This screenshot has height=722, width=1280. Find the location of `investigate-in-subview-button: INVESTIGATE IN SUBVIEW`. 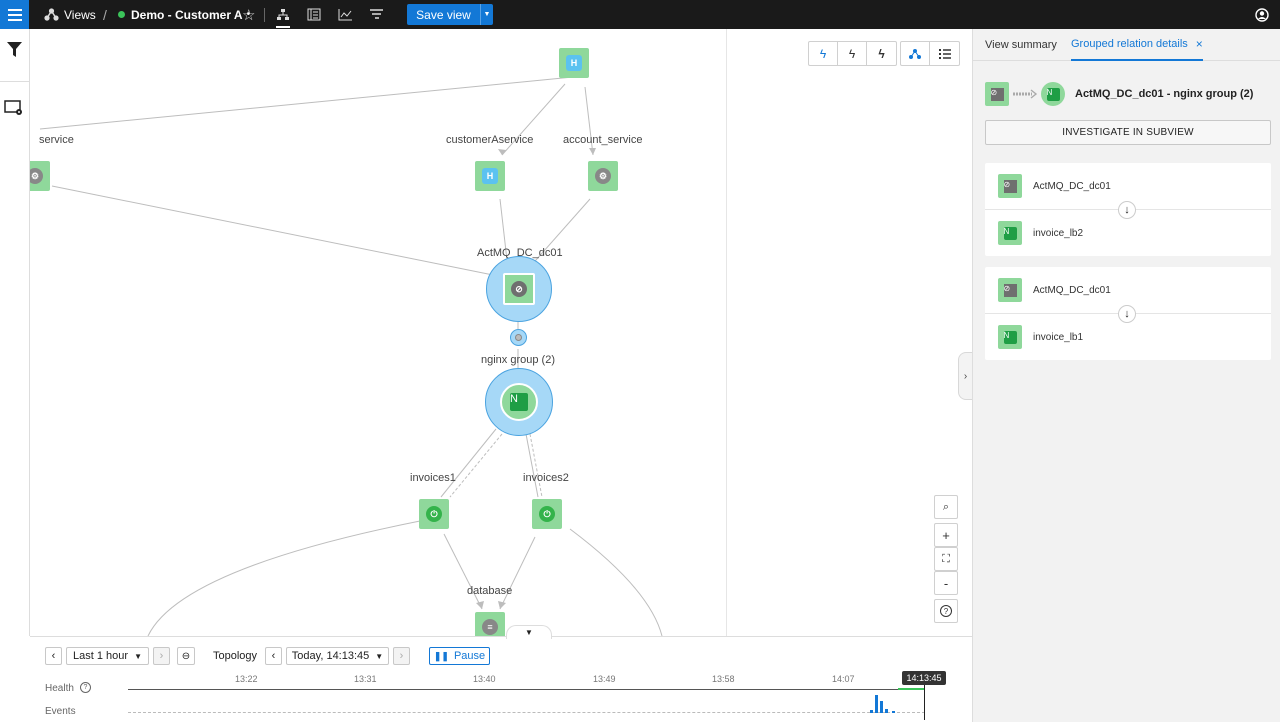

investigate-in-subview-button: INVESTIGATE IN SUBVIEW is located at coordinates (1128, 132).